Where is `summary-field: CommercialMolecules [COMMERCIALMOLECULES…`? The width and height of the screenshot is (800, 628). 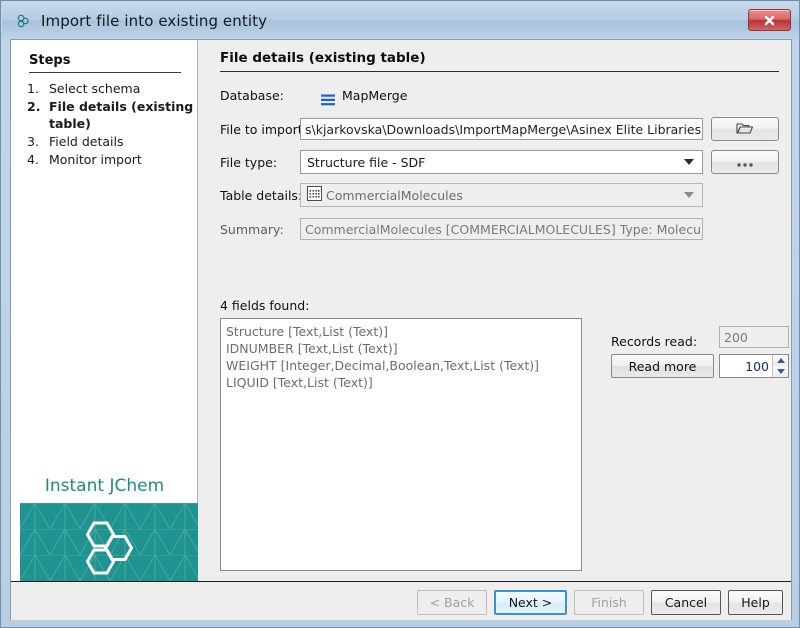
summary-field: CommercialMolecules [COMMERCIALMOLECULES… is located at coordinates (501, 229).